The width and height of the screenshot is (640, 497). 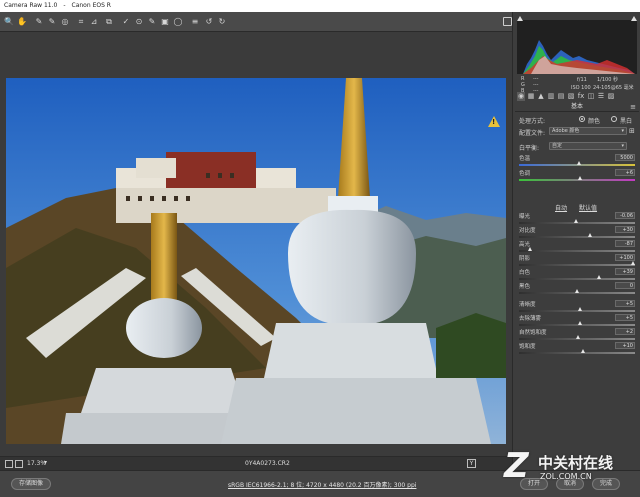 I want to click on spot-removal-icon: ✓, so click(x=126, y=21).